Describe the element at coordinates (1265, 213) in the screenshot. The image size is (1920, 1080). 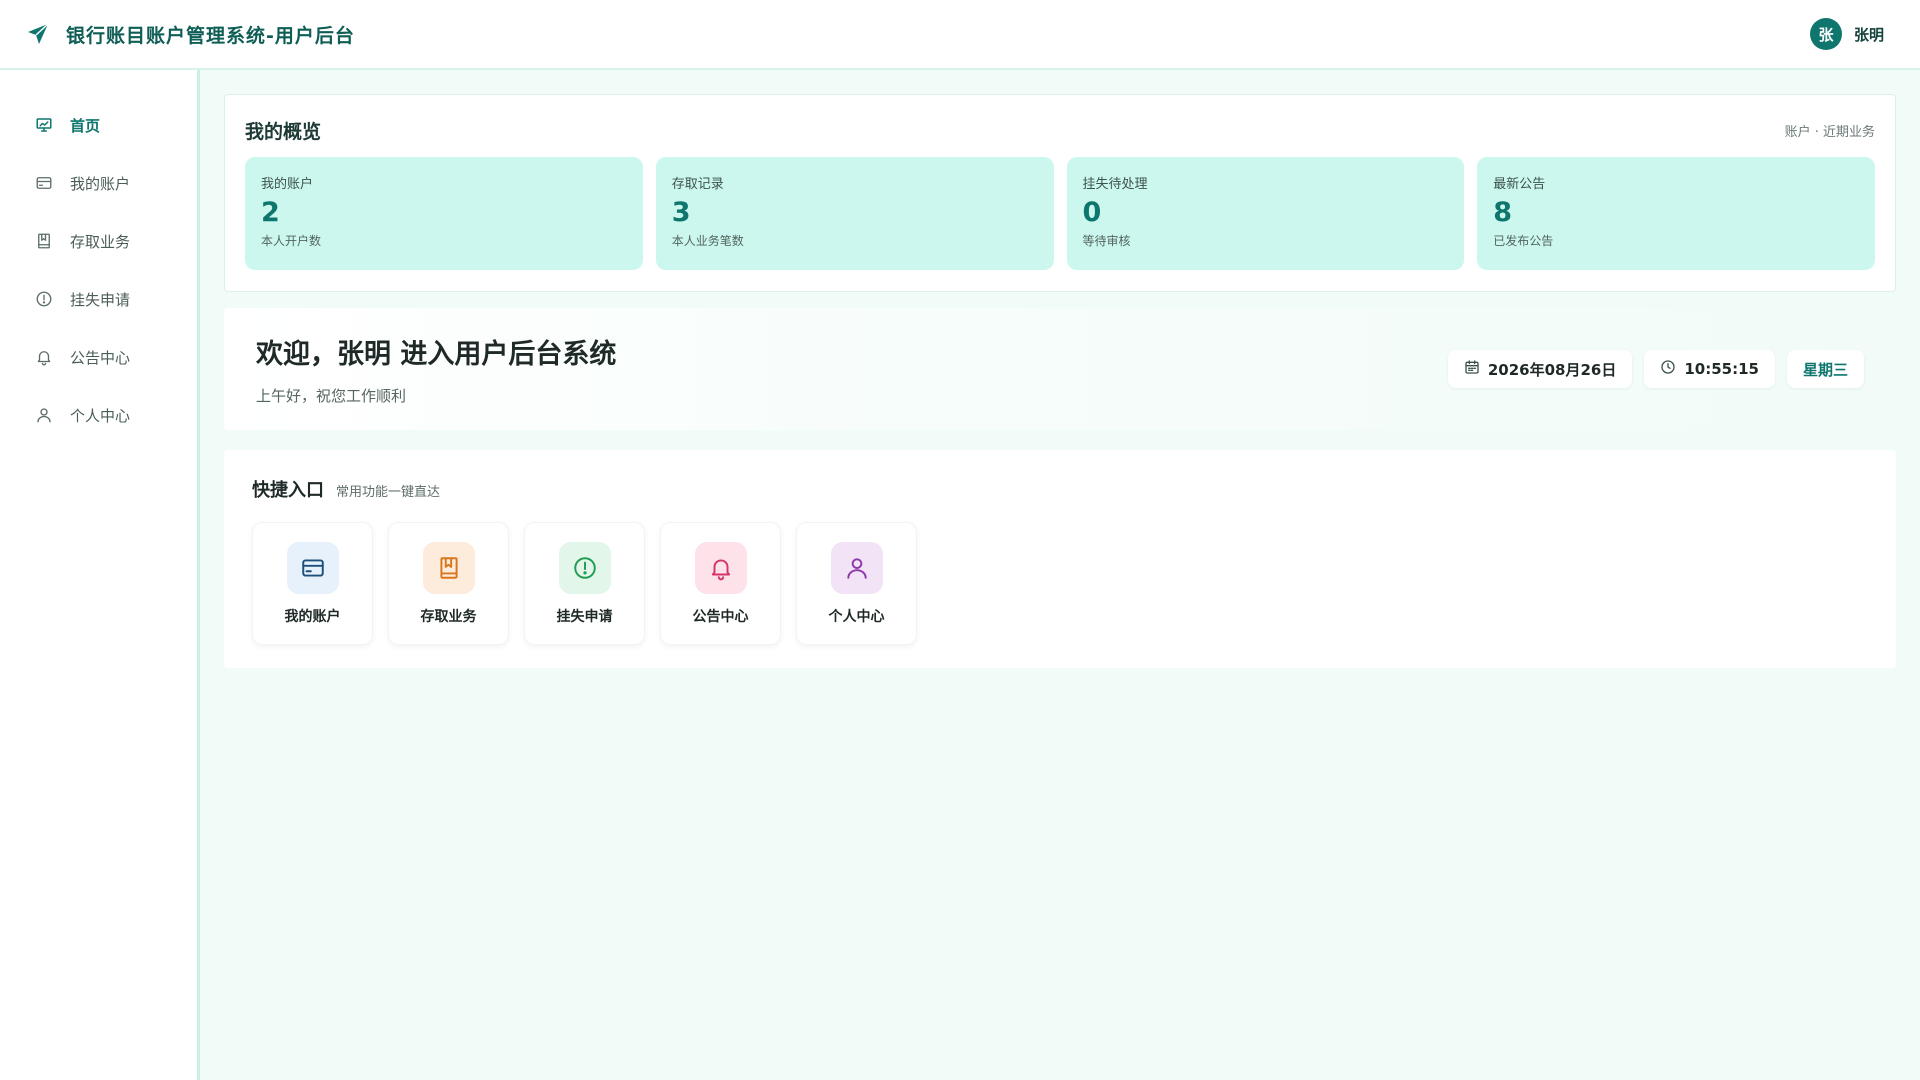
I see `stat-card-loss-pending: 挂失待处理 0 等待审核` at that location.